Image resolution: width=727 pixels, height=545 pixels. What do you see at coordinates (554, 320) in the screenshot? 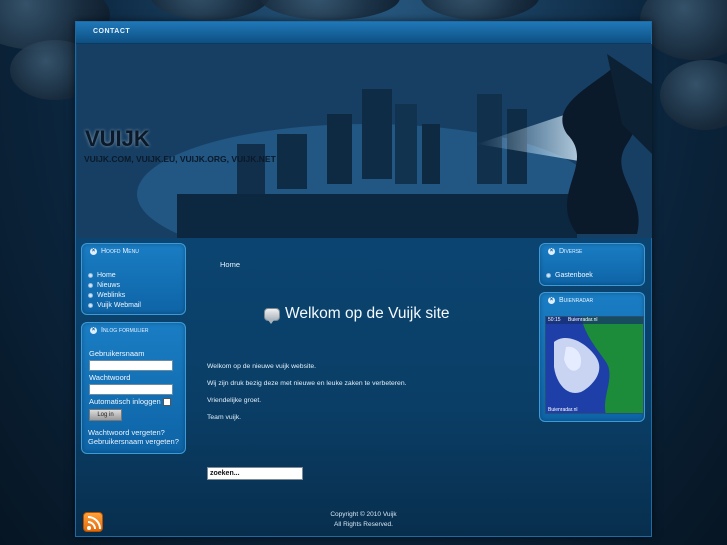
I see `radar-time: 50:15` at bounding box center [554, 320].